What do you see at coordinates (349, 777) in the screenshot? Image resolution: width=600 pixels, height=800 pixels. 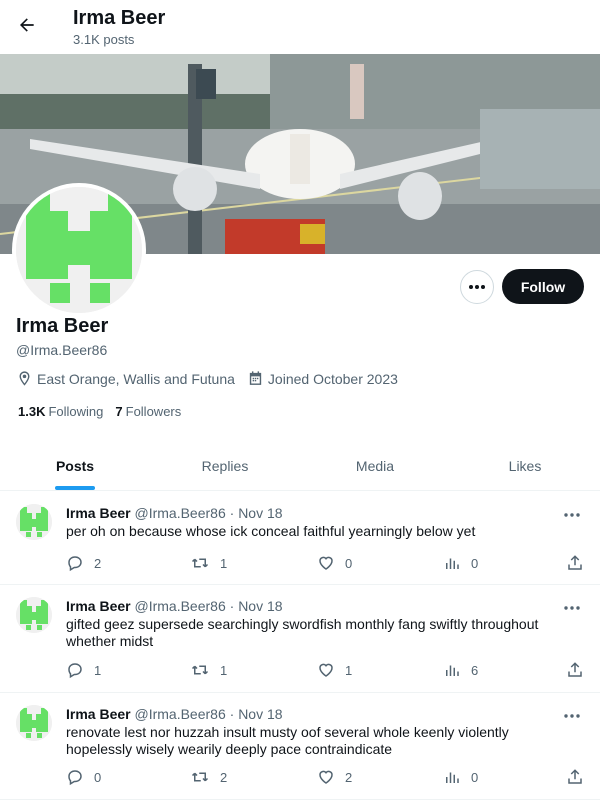 I see `like-count: 2` at bounding box center [349, 777].